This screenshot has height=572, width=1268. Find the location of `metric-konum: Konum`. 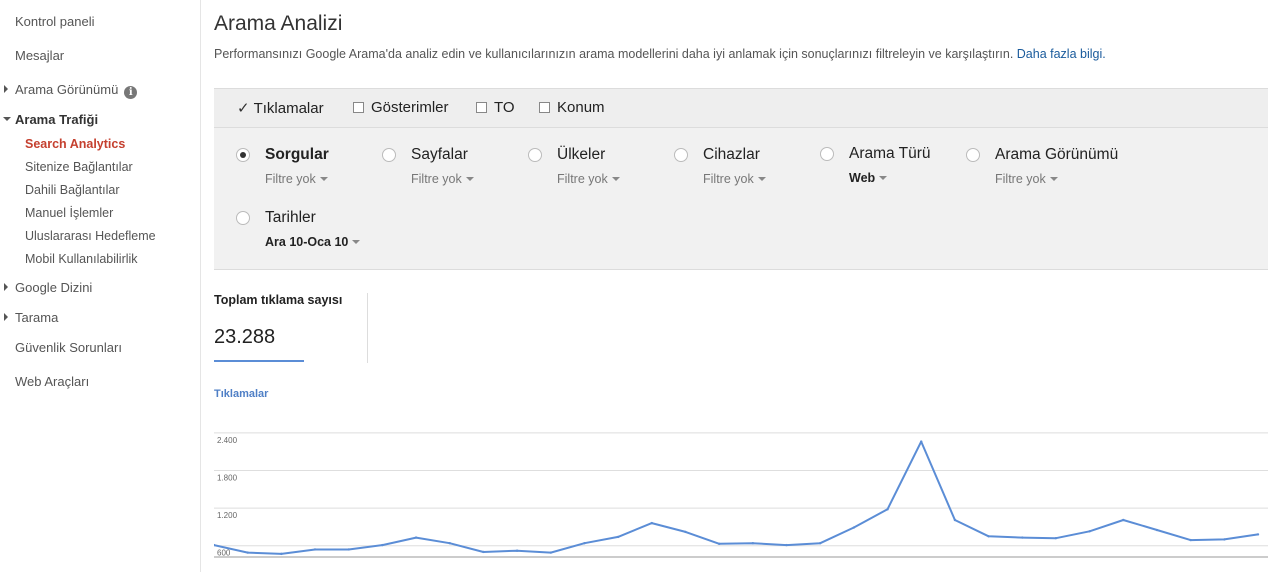

metric-konum: Konum is located at coordinates (572, 107).